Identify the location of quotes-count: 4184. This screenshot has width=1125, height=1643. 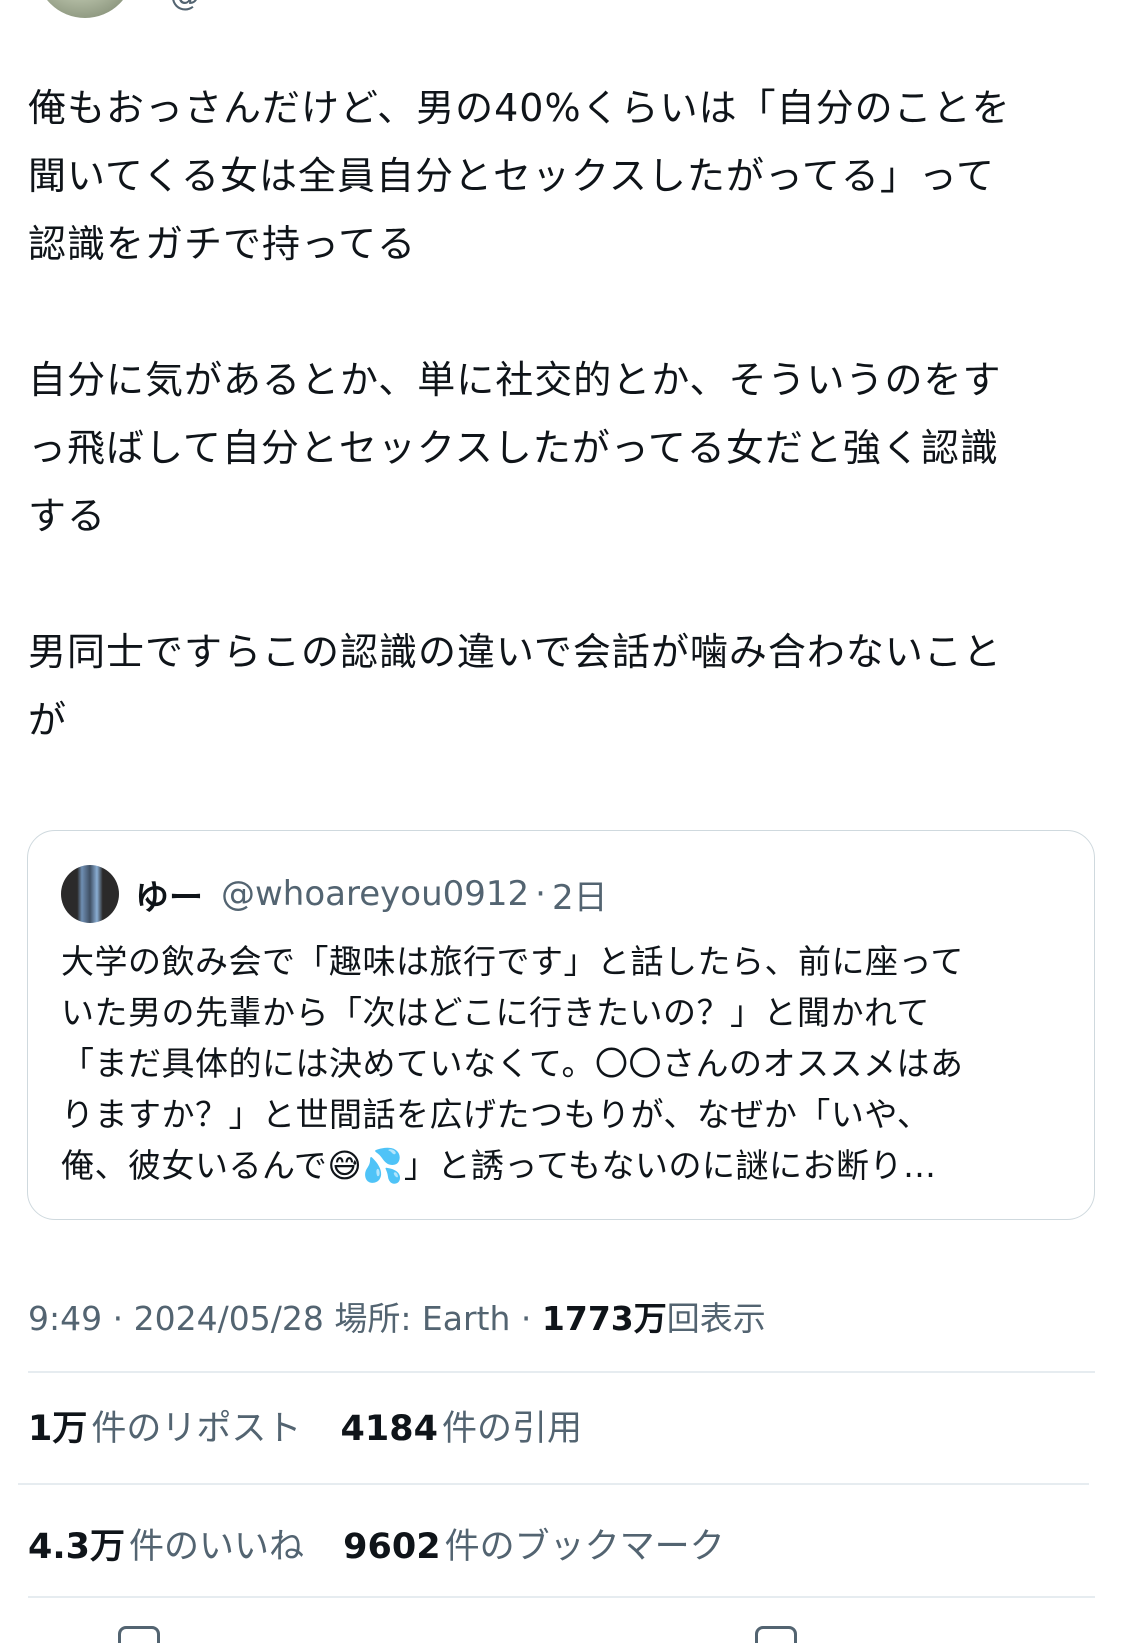
(389, 1429).